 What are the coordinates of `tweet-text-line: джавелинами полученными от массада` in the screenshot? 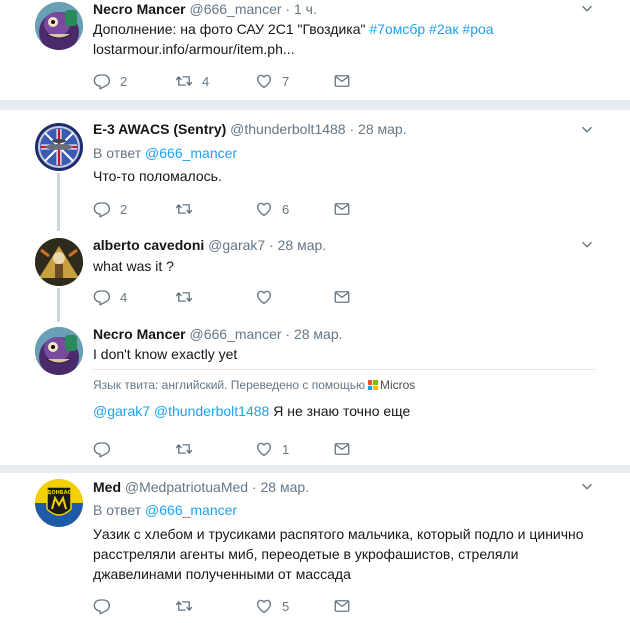 It's located at (222, 574).